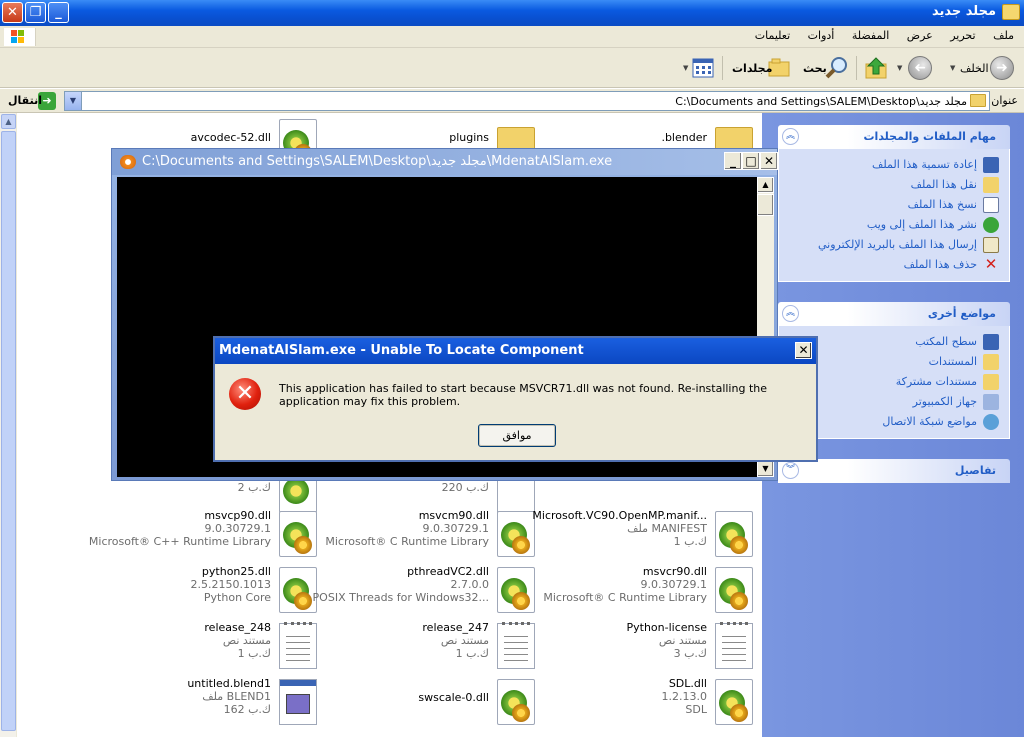 The width and height of the screenshot is (1024, 737). What do you see at coordinates (202, 703) in the screenshot?
I see `file-item: untitled.blend1 ملف BLEND1 ك.ب 162` at bounding box center [202, 703].